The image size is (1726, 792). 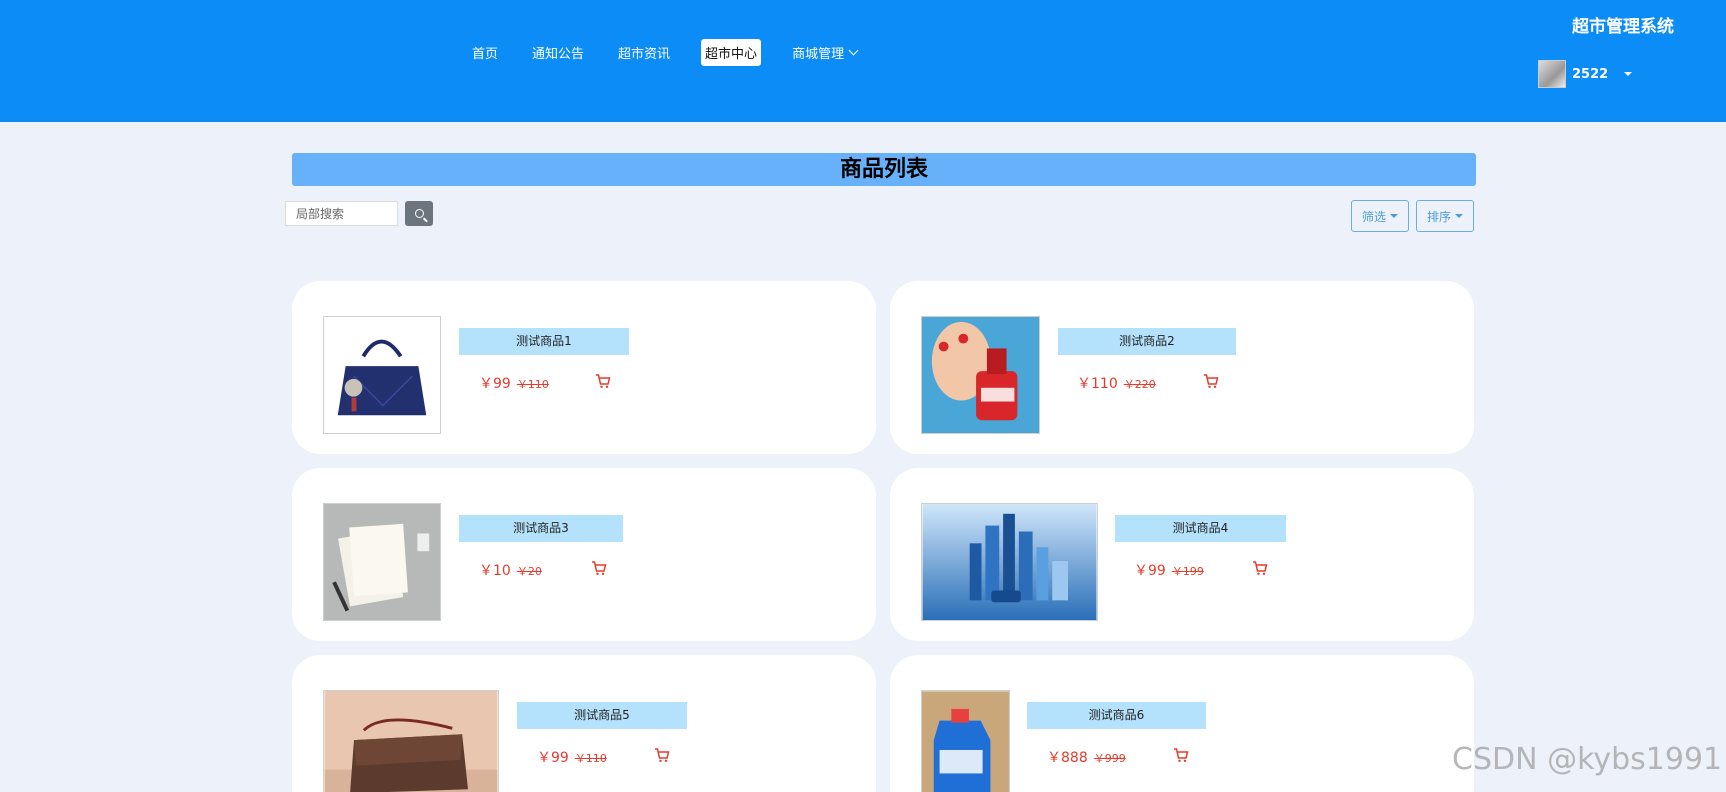 What do you see at coordinates (1067, 758) in the screenshot?
I see `product-price: ￥888` at bounding box center [1067, 758].